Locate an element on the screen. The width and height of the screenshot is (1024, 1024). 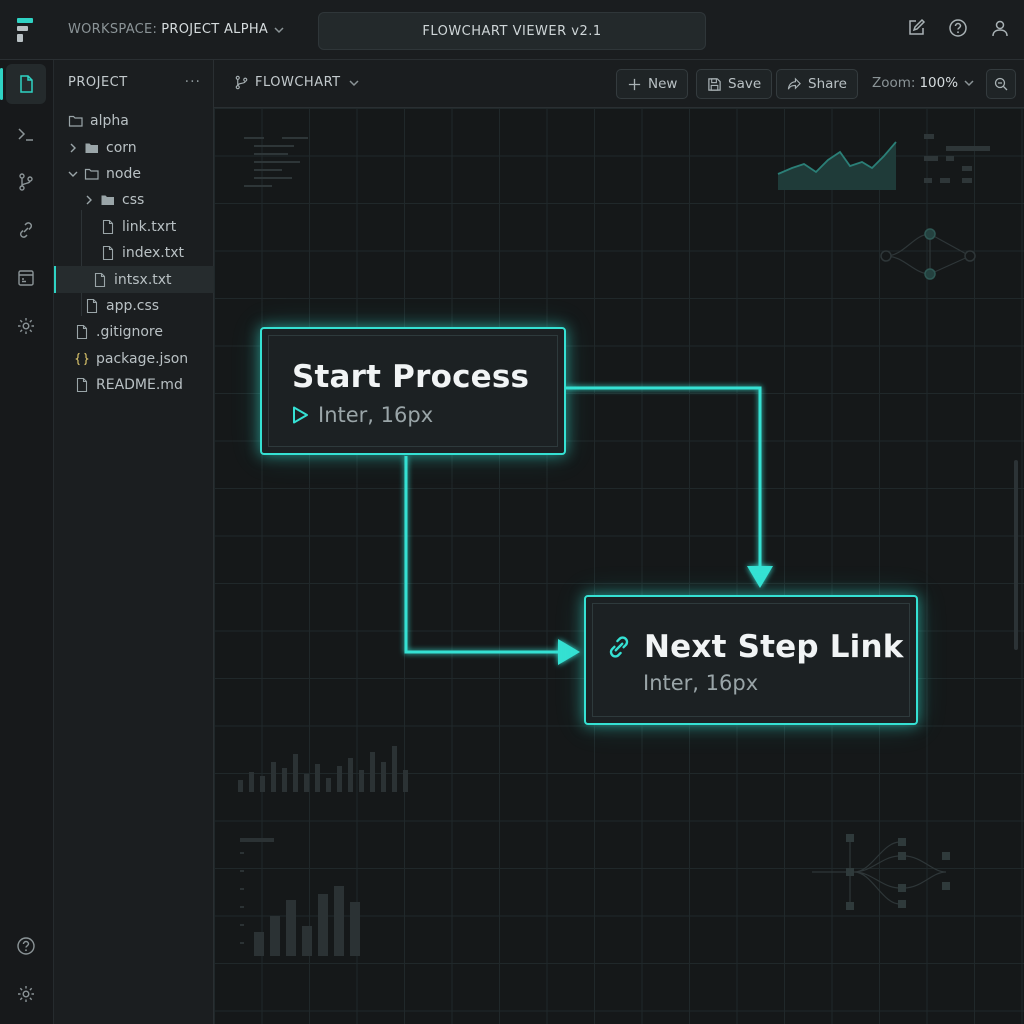
chevron-down-icon is located at coordinates (969, 83).